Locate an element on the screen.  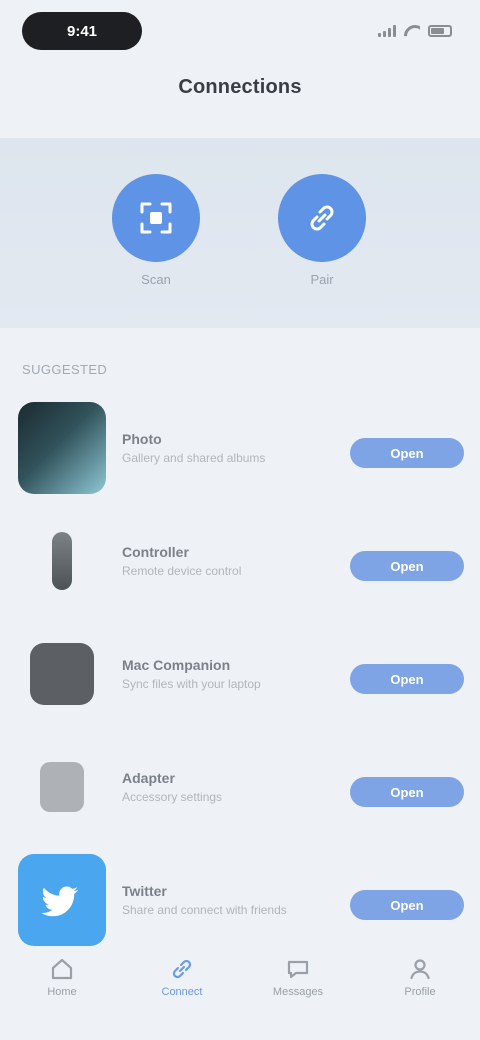
section-header: Suggested is located at coordinates (65, 369).